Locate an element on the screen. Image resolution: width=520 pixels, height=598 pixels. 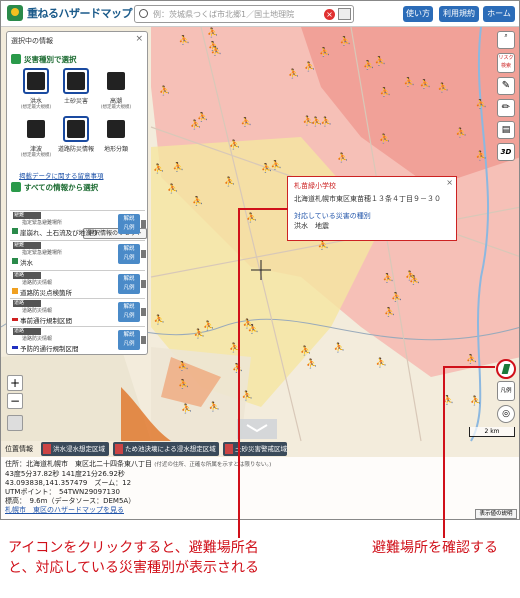
popup-close-icon: × is located at coordinates (449, 182).